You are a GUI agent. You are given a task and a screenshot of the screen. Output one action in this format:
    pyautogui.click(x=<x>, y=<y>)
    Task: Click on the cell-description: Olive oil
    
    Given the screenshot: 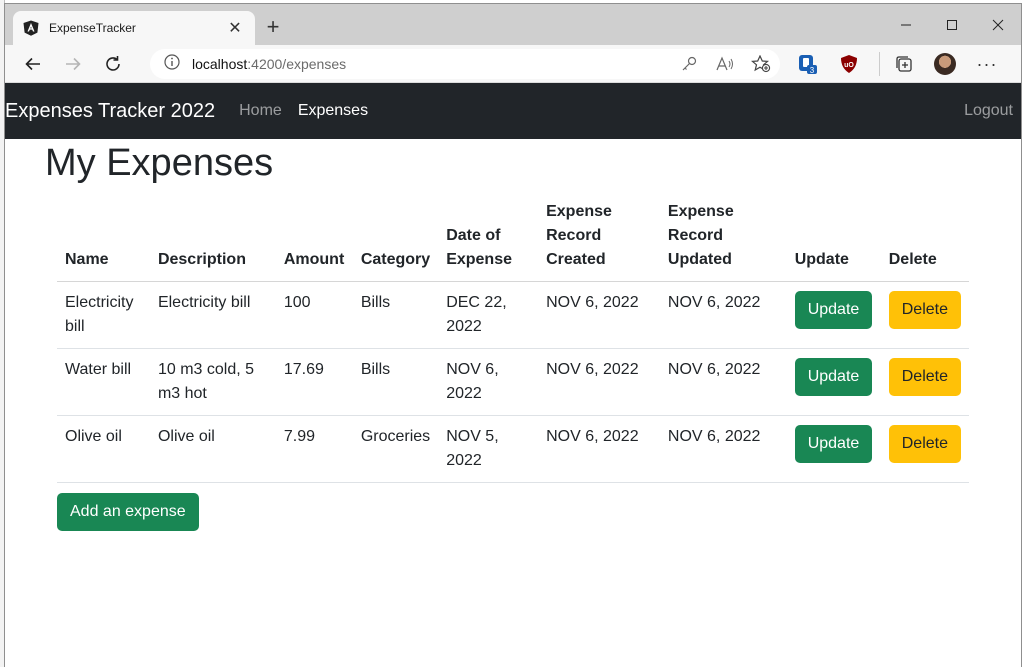 What is the action you would take?
    pyautogui.click(x=212, y=449)
    